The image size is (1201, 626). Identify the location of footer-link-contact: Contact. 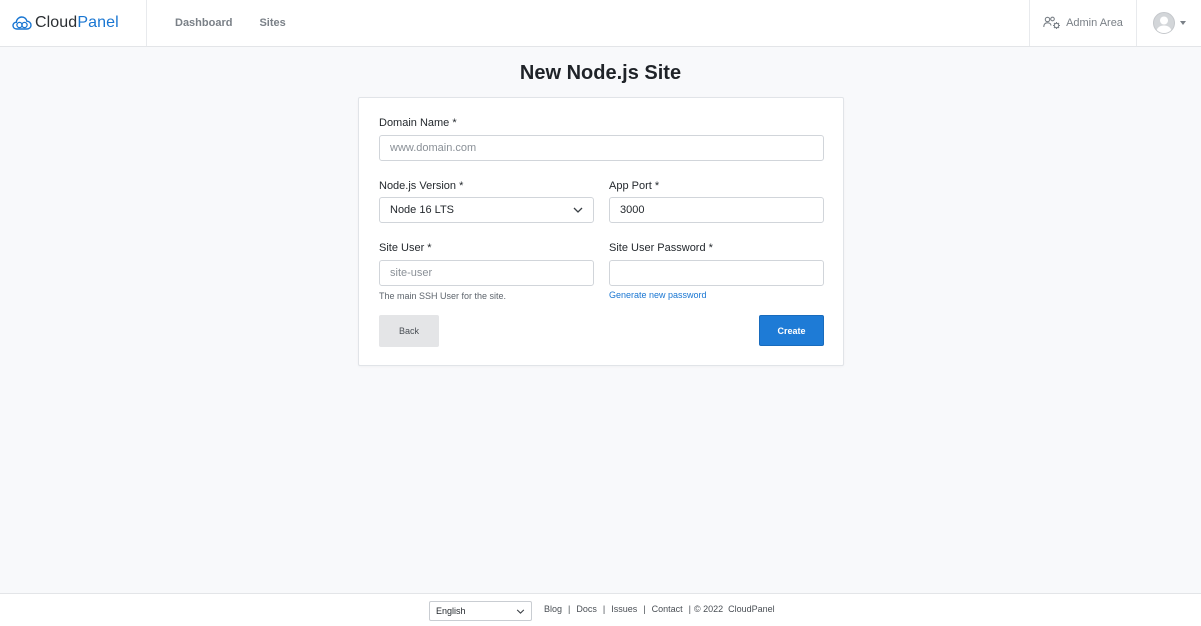
(667, 609).